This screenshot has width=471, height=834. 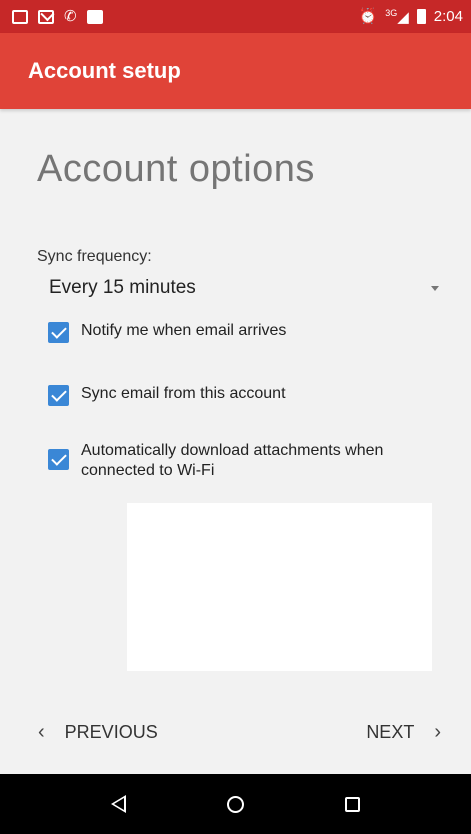 I want to click on sync-frequency-dropdown: Every 15 minutes, so click(x=241, y=288).